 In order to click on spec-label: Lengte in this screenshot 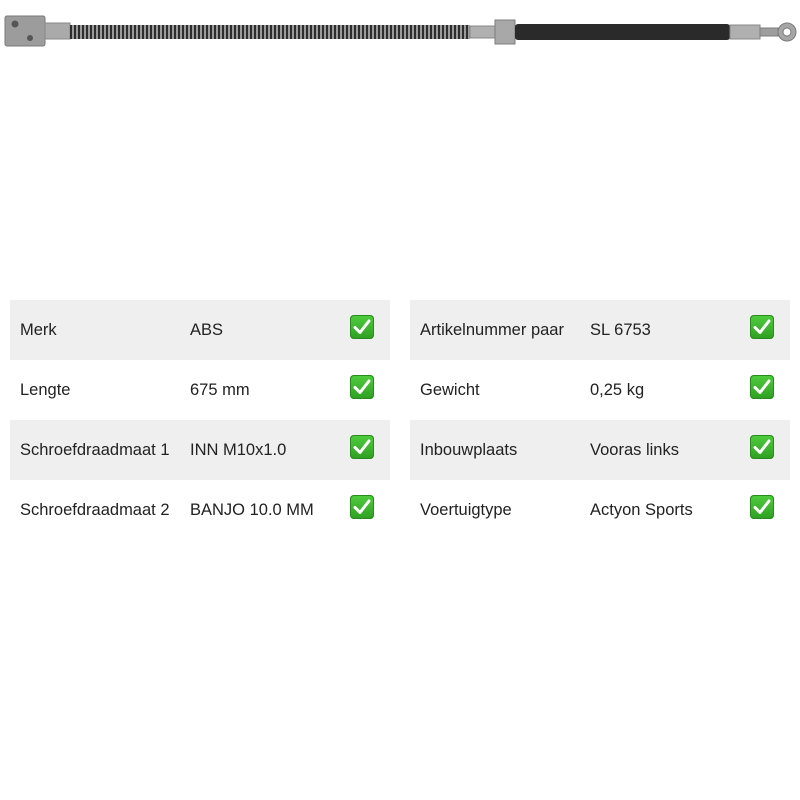, I will do `click(45, 390)`.